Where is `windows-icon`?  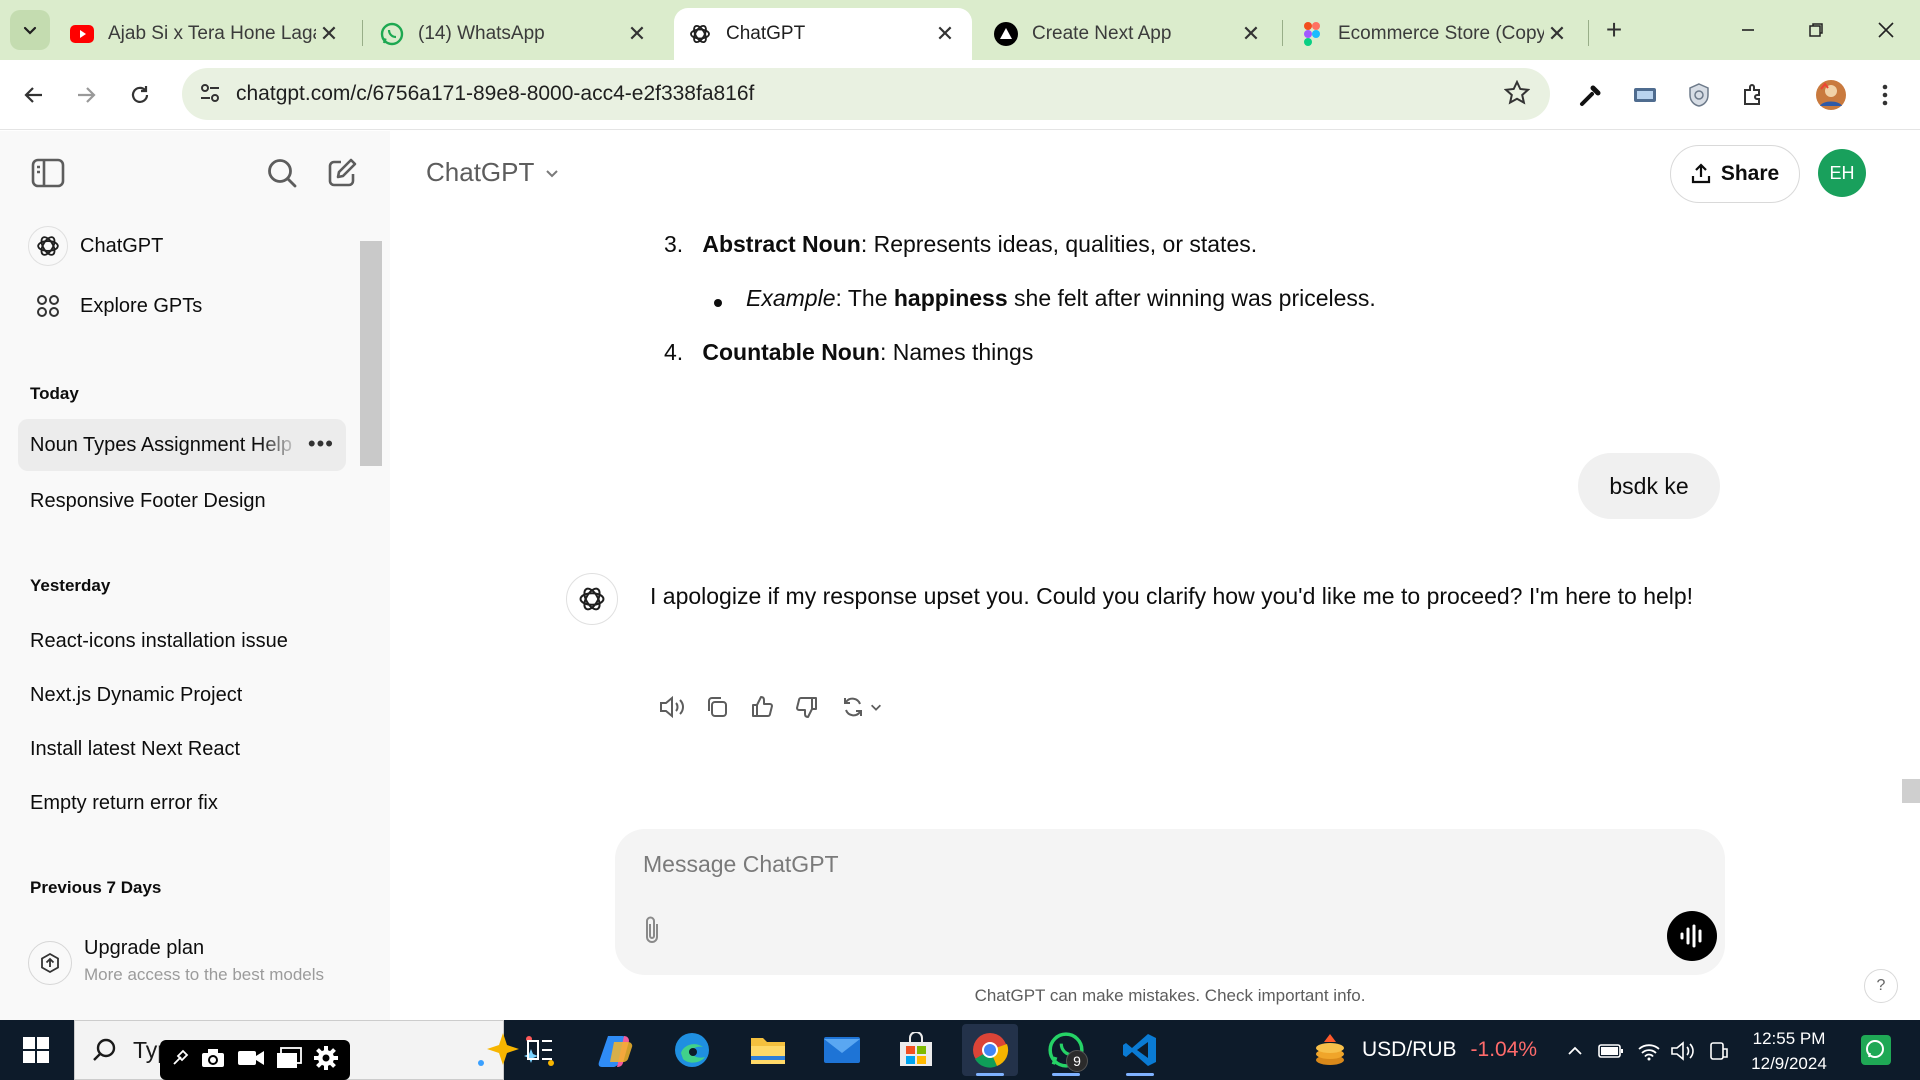 windows-icon is located at coordinates (289, 1060).